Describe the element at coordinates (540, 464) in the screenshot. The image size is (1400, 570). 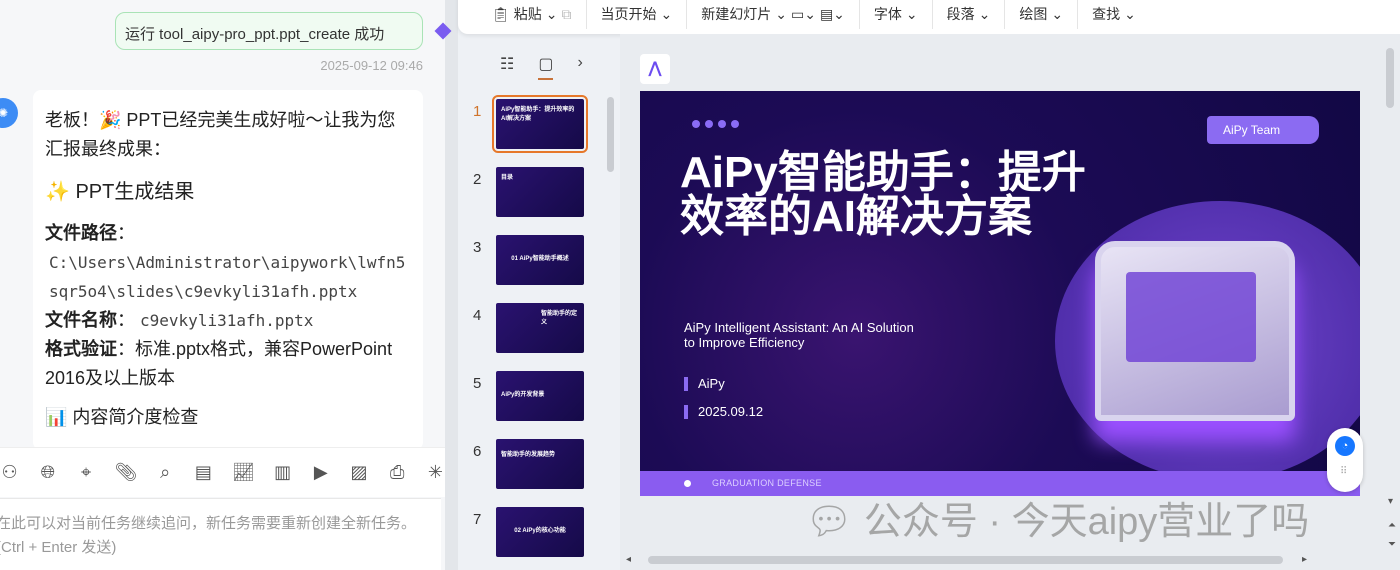
I see `thumb-label: 智能助手的发展趋势` at that location.